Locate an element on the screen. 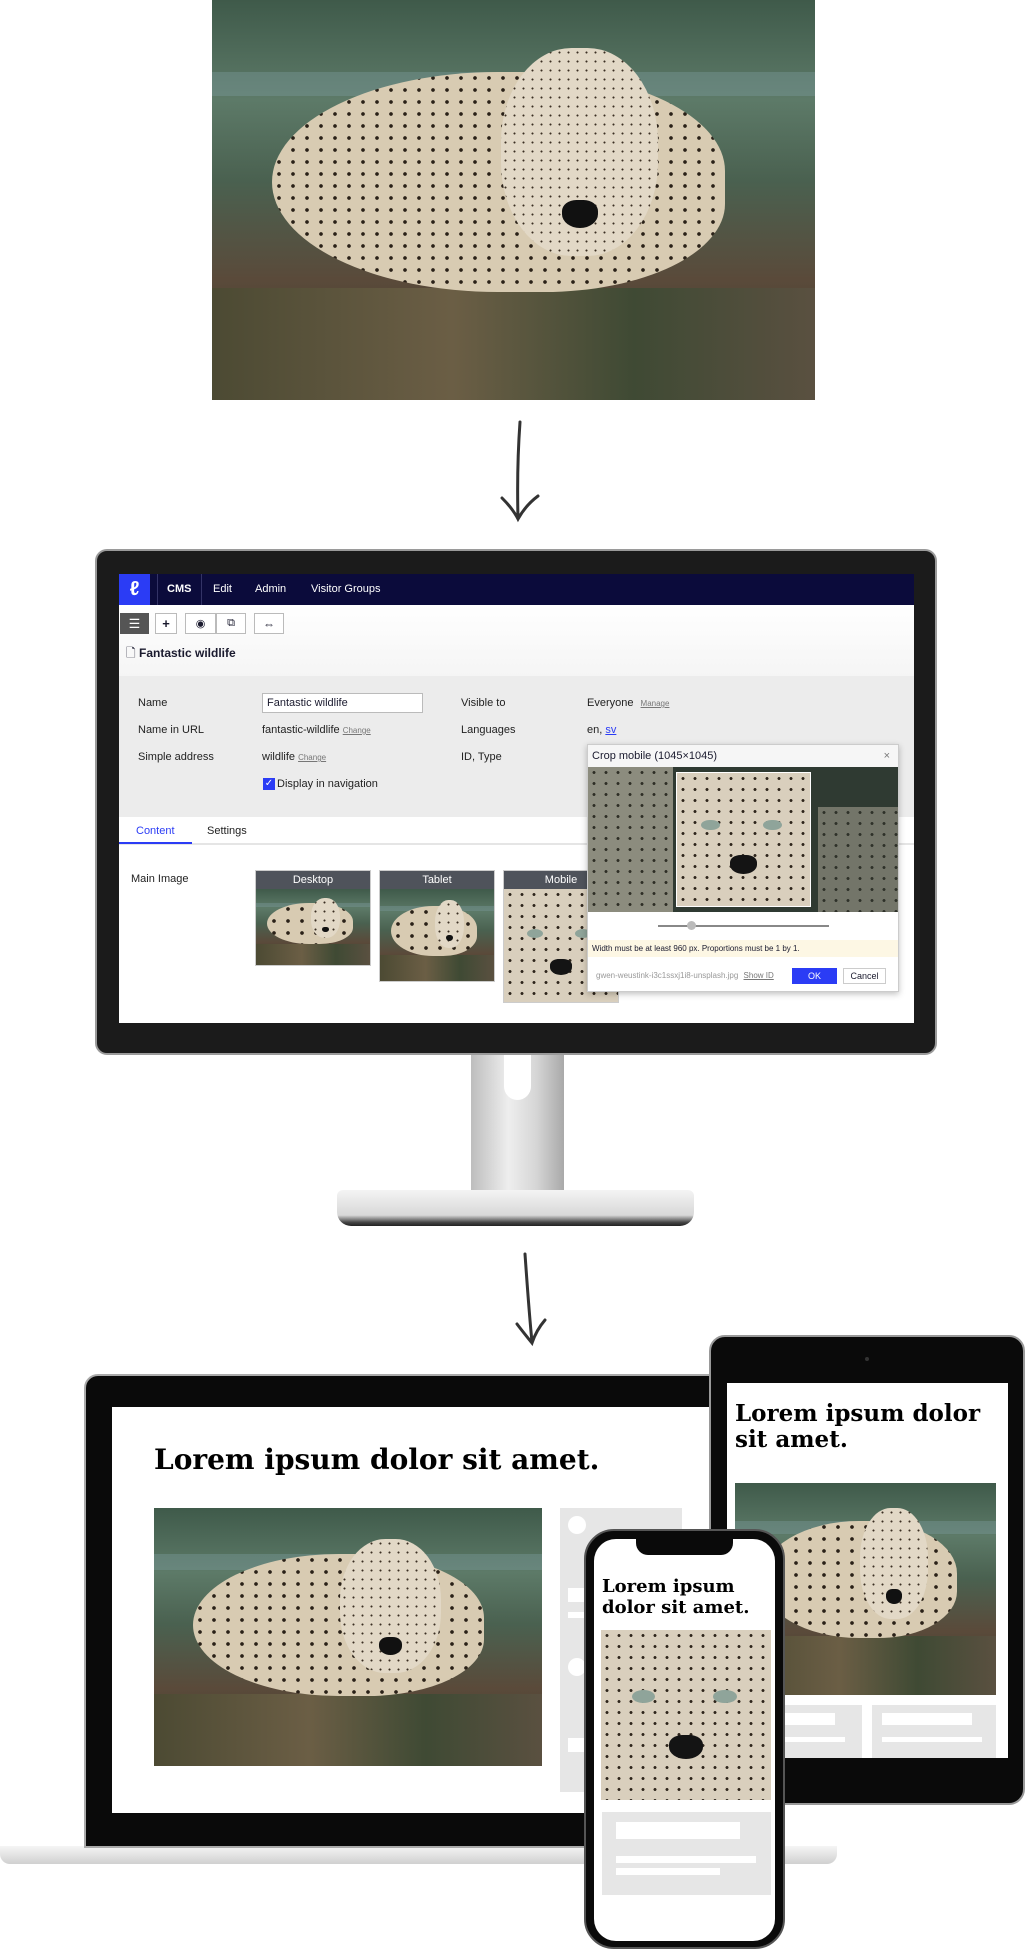  tablet-camera is located at coordinates (867, 1359).